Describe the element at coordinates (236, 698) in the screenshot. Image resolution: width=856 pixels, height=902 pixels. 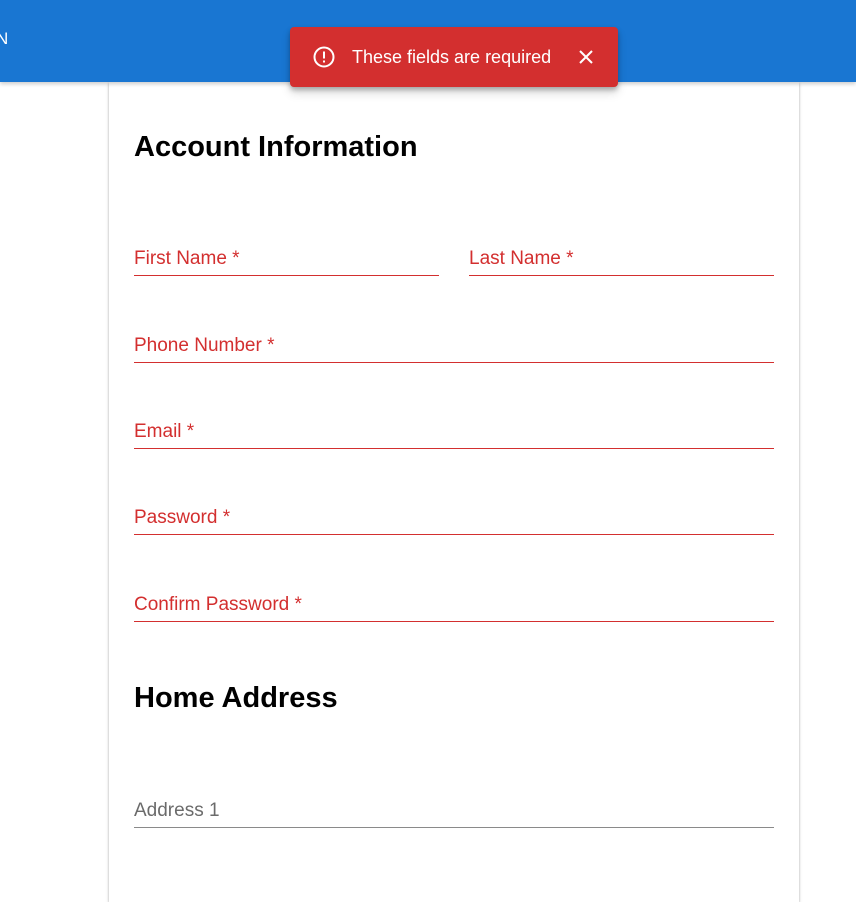
I see `section-title-home-address: Home Address` at that location.